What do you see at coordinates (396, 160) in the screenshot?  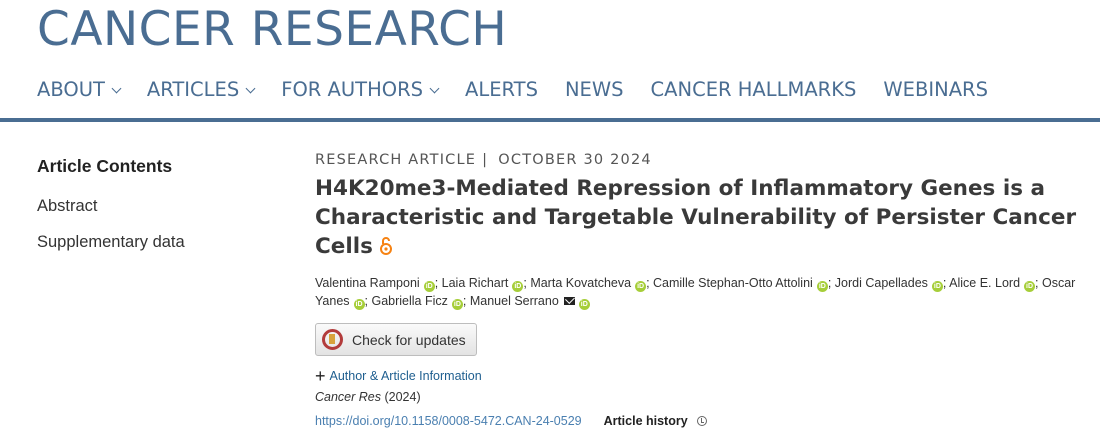 I see `article-type: RESEARCH ARTICLE` at bounding box center [396, 160].